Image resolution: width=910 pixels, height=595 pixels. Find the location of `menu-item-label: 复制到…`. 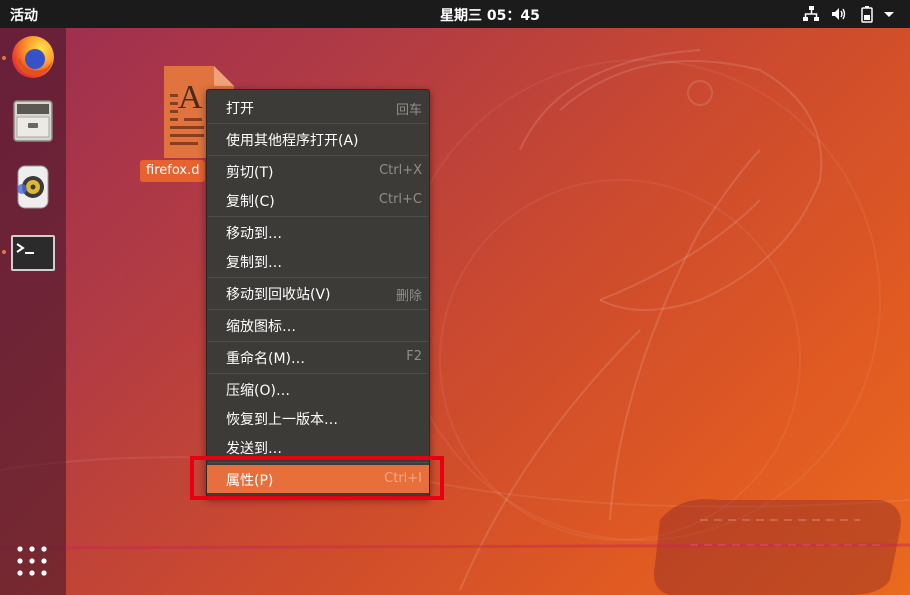

menu-item-label: 复制到… is located at coordinates (254, 263).